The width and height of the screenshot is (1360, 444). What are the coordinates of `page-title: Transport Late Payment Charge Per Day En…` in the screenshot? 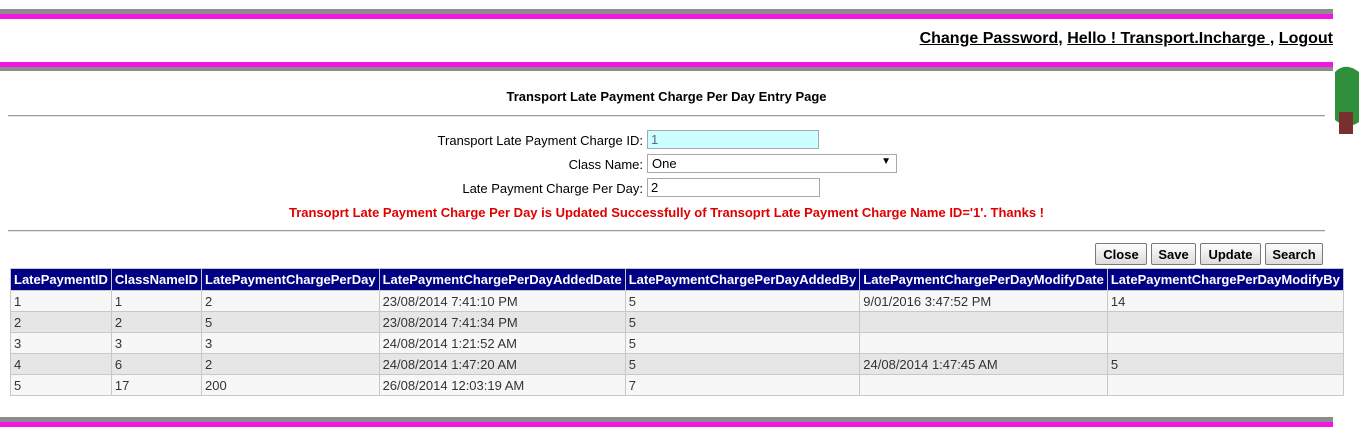 It's located at (666, 96).